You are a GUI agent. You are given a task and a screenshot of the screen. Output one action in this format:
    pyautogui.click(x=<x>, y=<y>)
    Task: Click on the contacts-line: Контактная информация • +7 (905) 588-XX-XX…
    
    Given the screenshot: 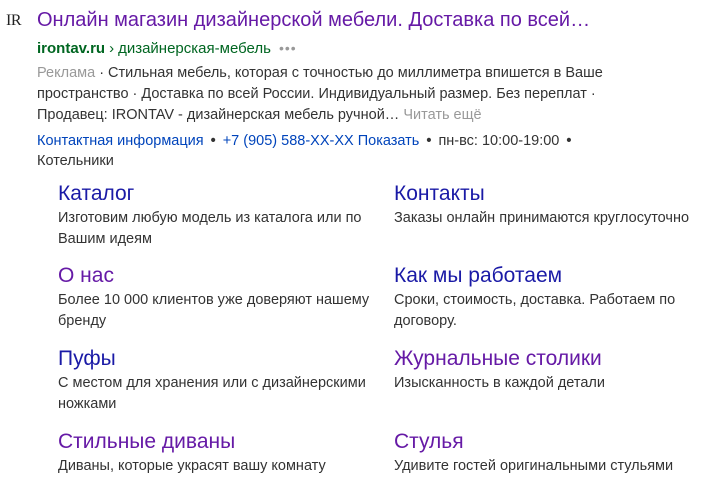 What is the action you would take?
    pyautogui.click(x=377, y=151)
    